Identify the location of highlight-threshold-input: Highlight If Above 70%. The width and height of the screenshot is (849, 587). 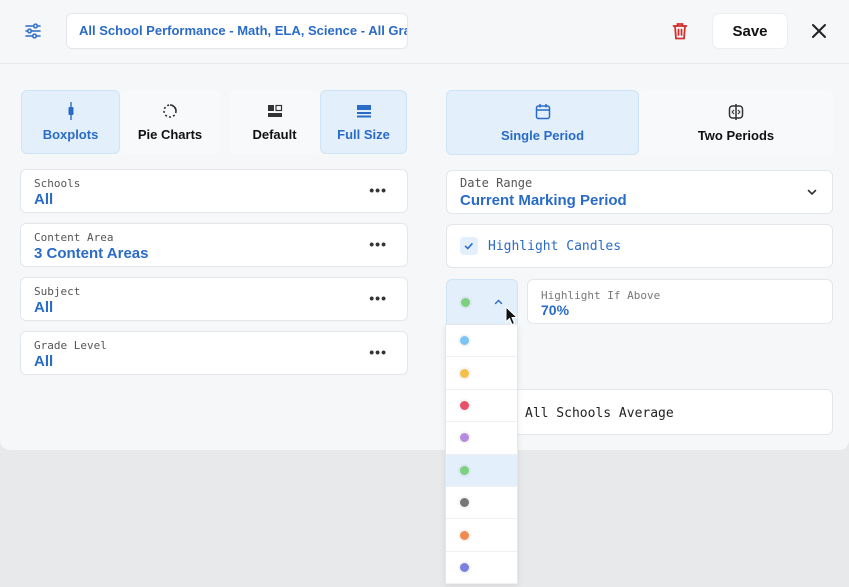
(680, 301).